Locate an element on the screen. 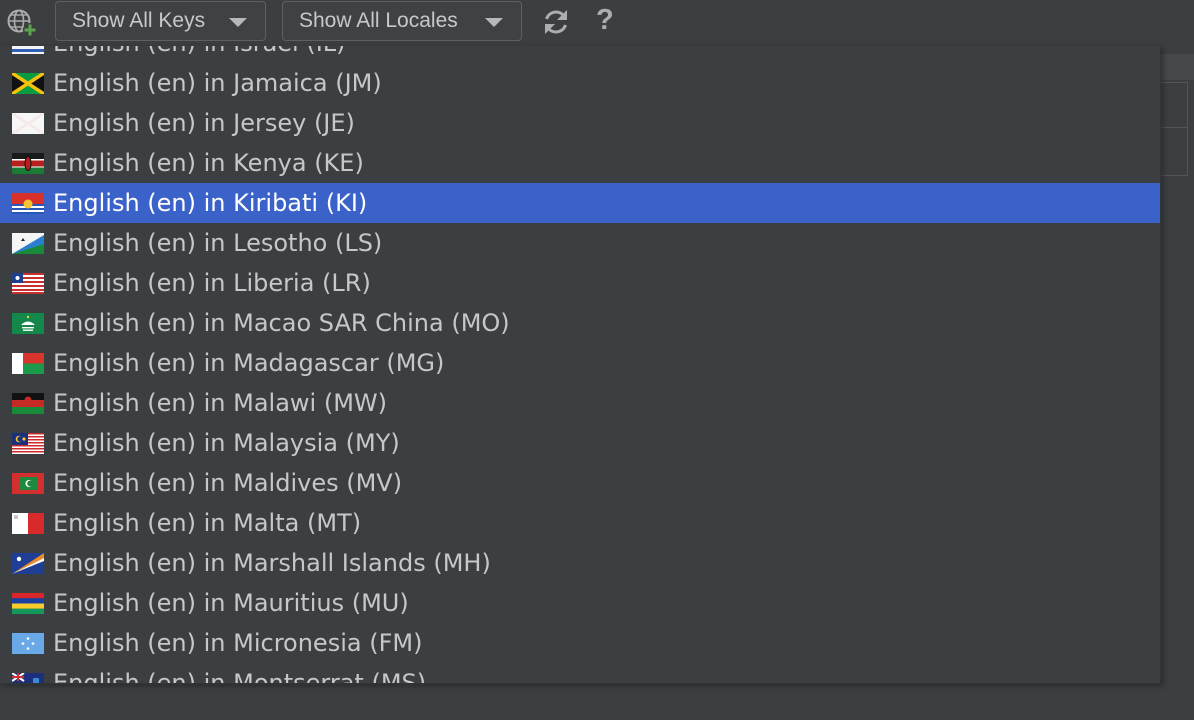 Image resolution: width=1194 pixels, height=720 pixels. locale-label: English (en) in Malta (MT) is located at coordinates (207, 523).